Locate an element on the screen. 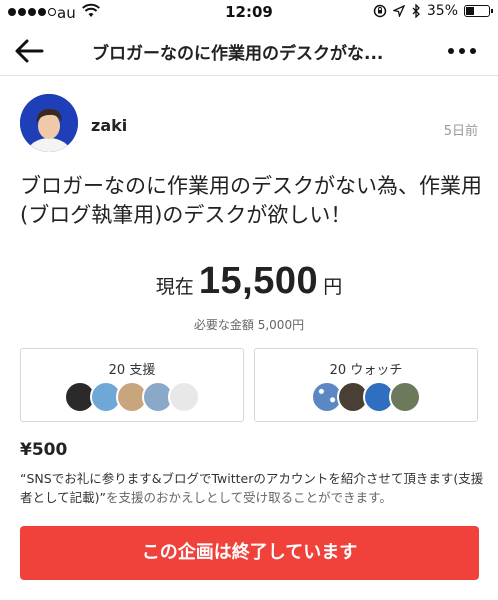 The height and width of the screenshot is (600, 498). watchers-box: 20 ウォッチ is located at coordinates (366, 385).